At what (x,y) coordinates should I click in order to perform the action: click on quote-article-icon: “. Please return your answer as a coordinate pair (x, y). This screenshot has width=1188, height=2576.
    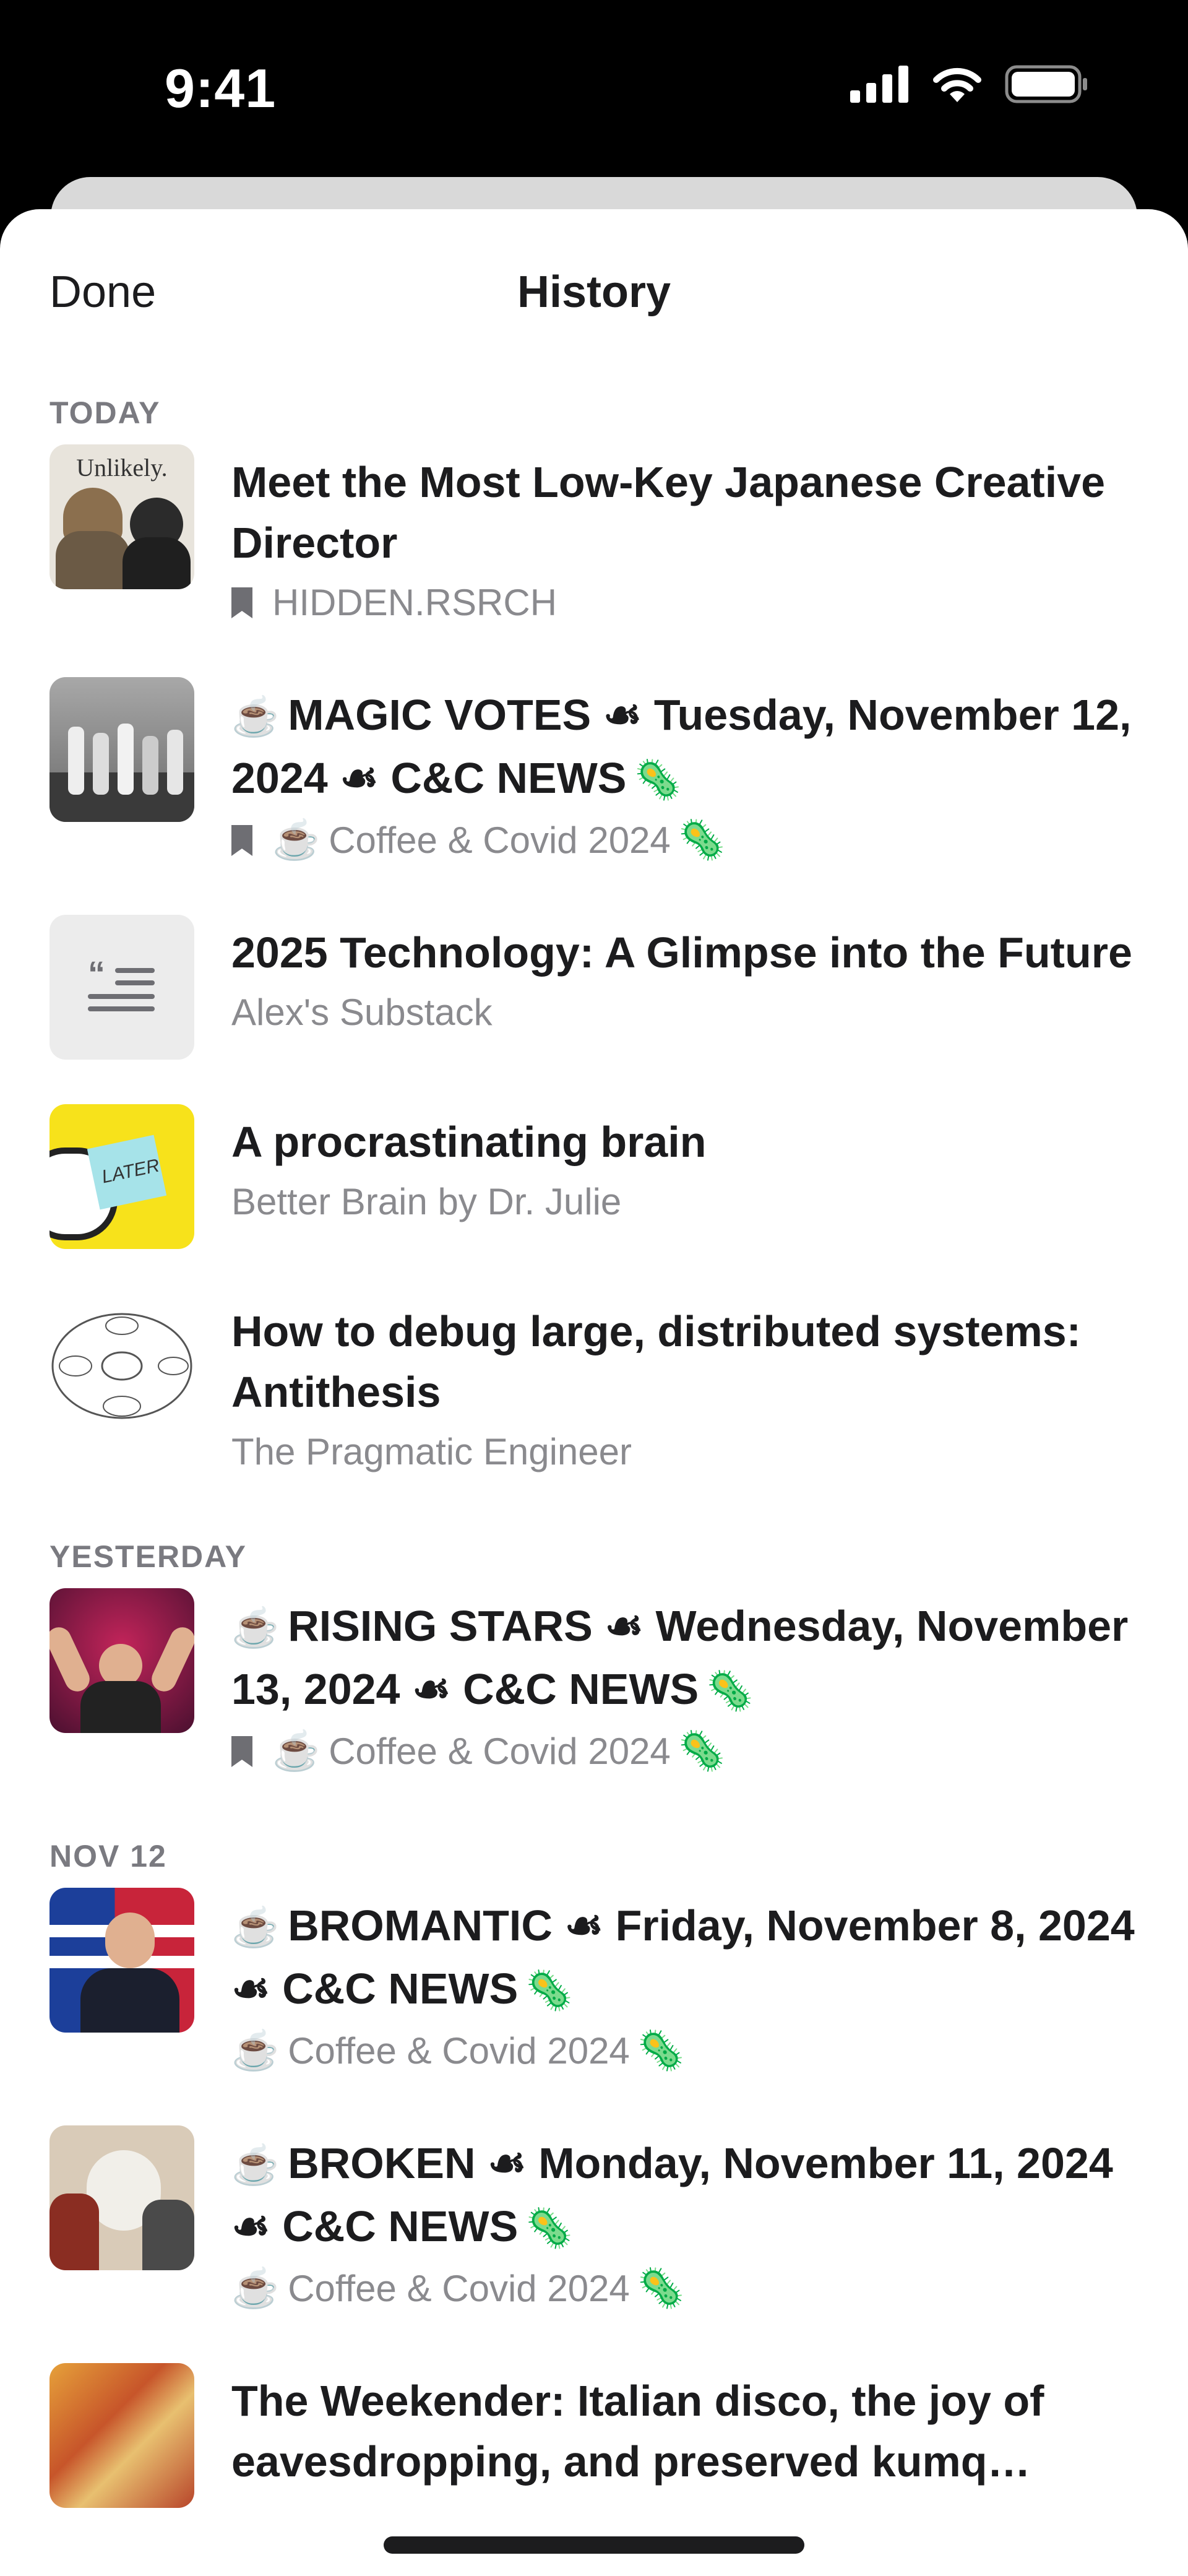
    Looking at the image, I should click on (122, 985).